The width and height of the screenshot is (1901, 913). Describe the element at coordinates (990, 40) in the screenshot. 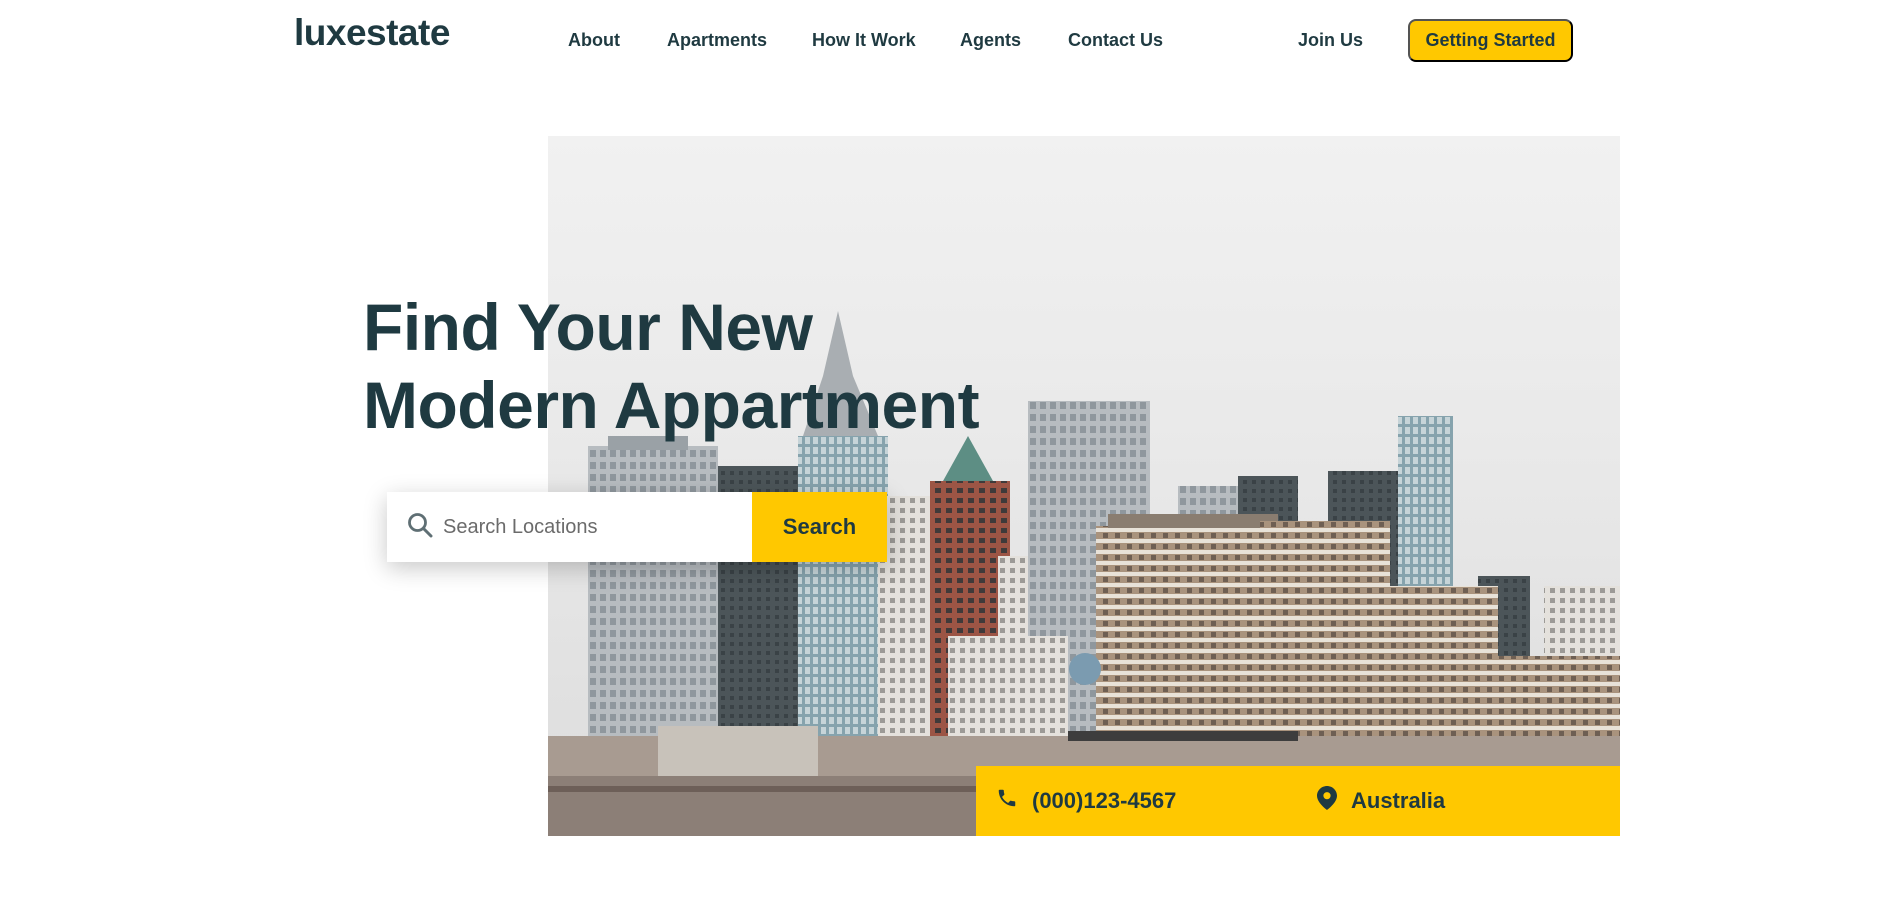

I see `nav-link-agents: Agents` at that location.